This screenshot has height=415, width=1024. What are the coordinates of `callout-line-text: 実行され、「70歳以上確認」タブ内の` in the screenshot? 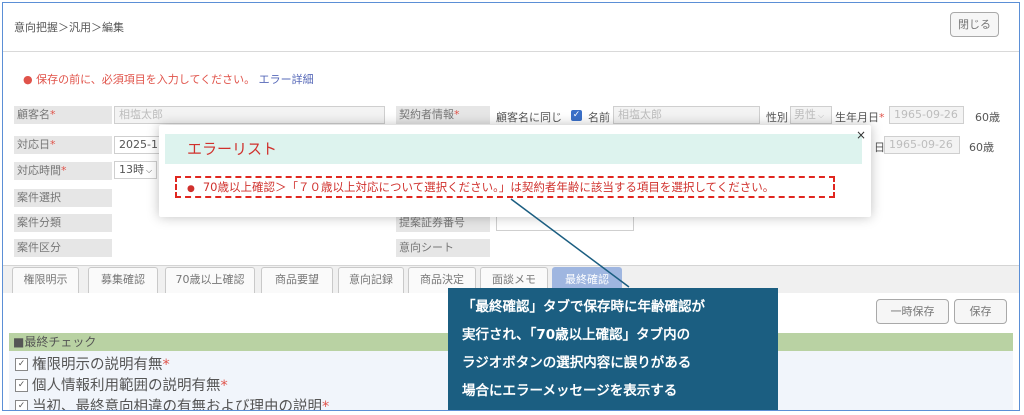 It's located at (576, 335).